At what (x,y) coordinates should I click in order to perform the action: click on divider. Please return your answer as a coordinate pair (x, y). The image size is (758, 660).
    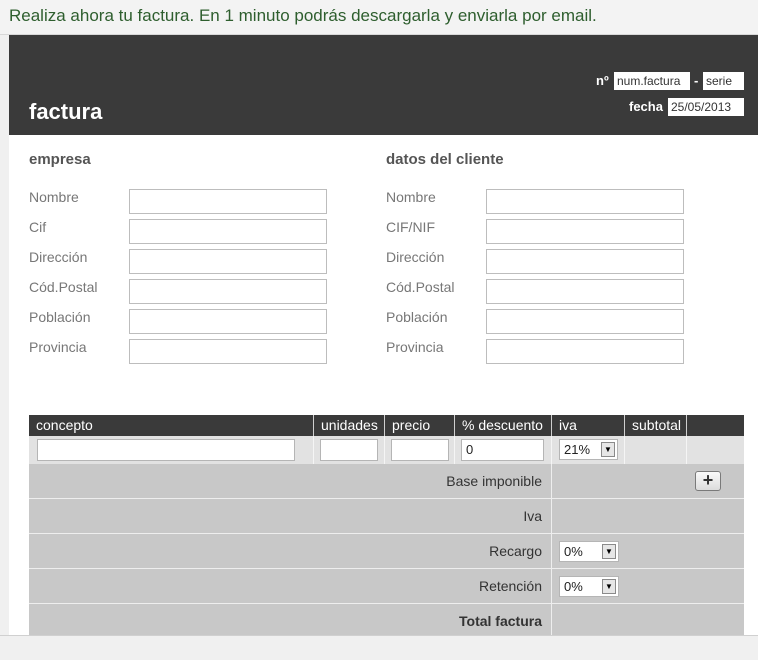
    Looking at the image, I should click on (379, 635).